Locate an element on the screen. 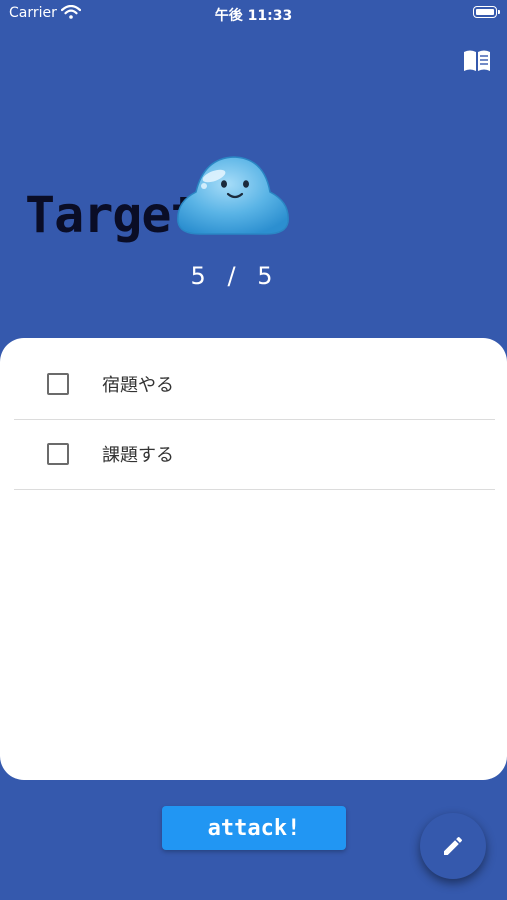 The width and height of the screenshot is (507, 900). attack-button: attack! is located at coordinates (254, 828).